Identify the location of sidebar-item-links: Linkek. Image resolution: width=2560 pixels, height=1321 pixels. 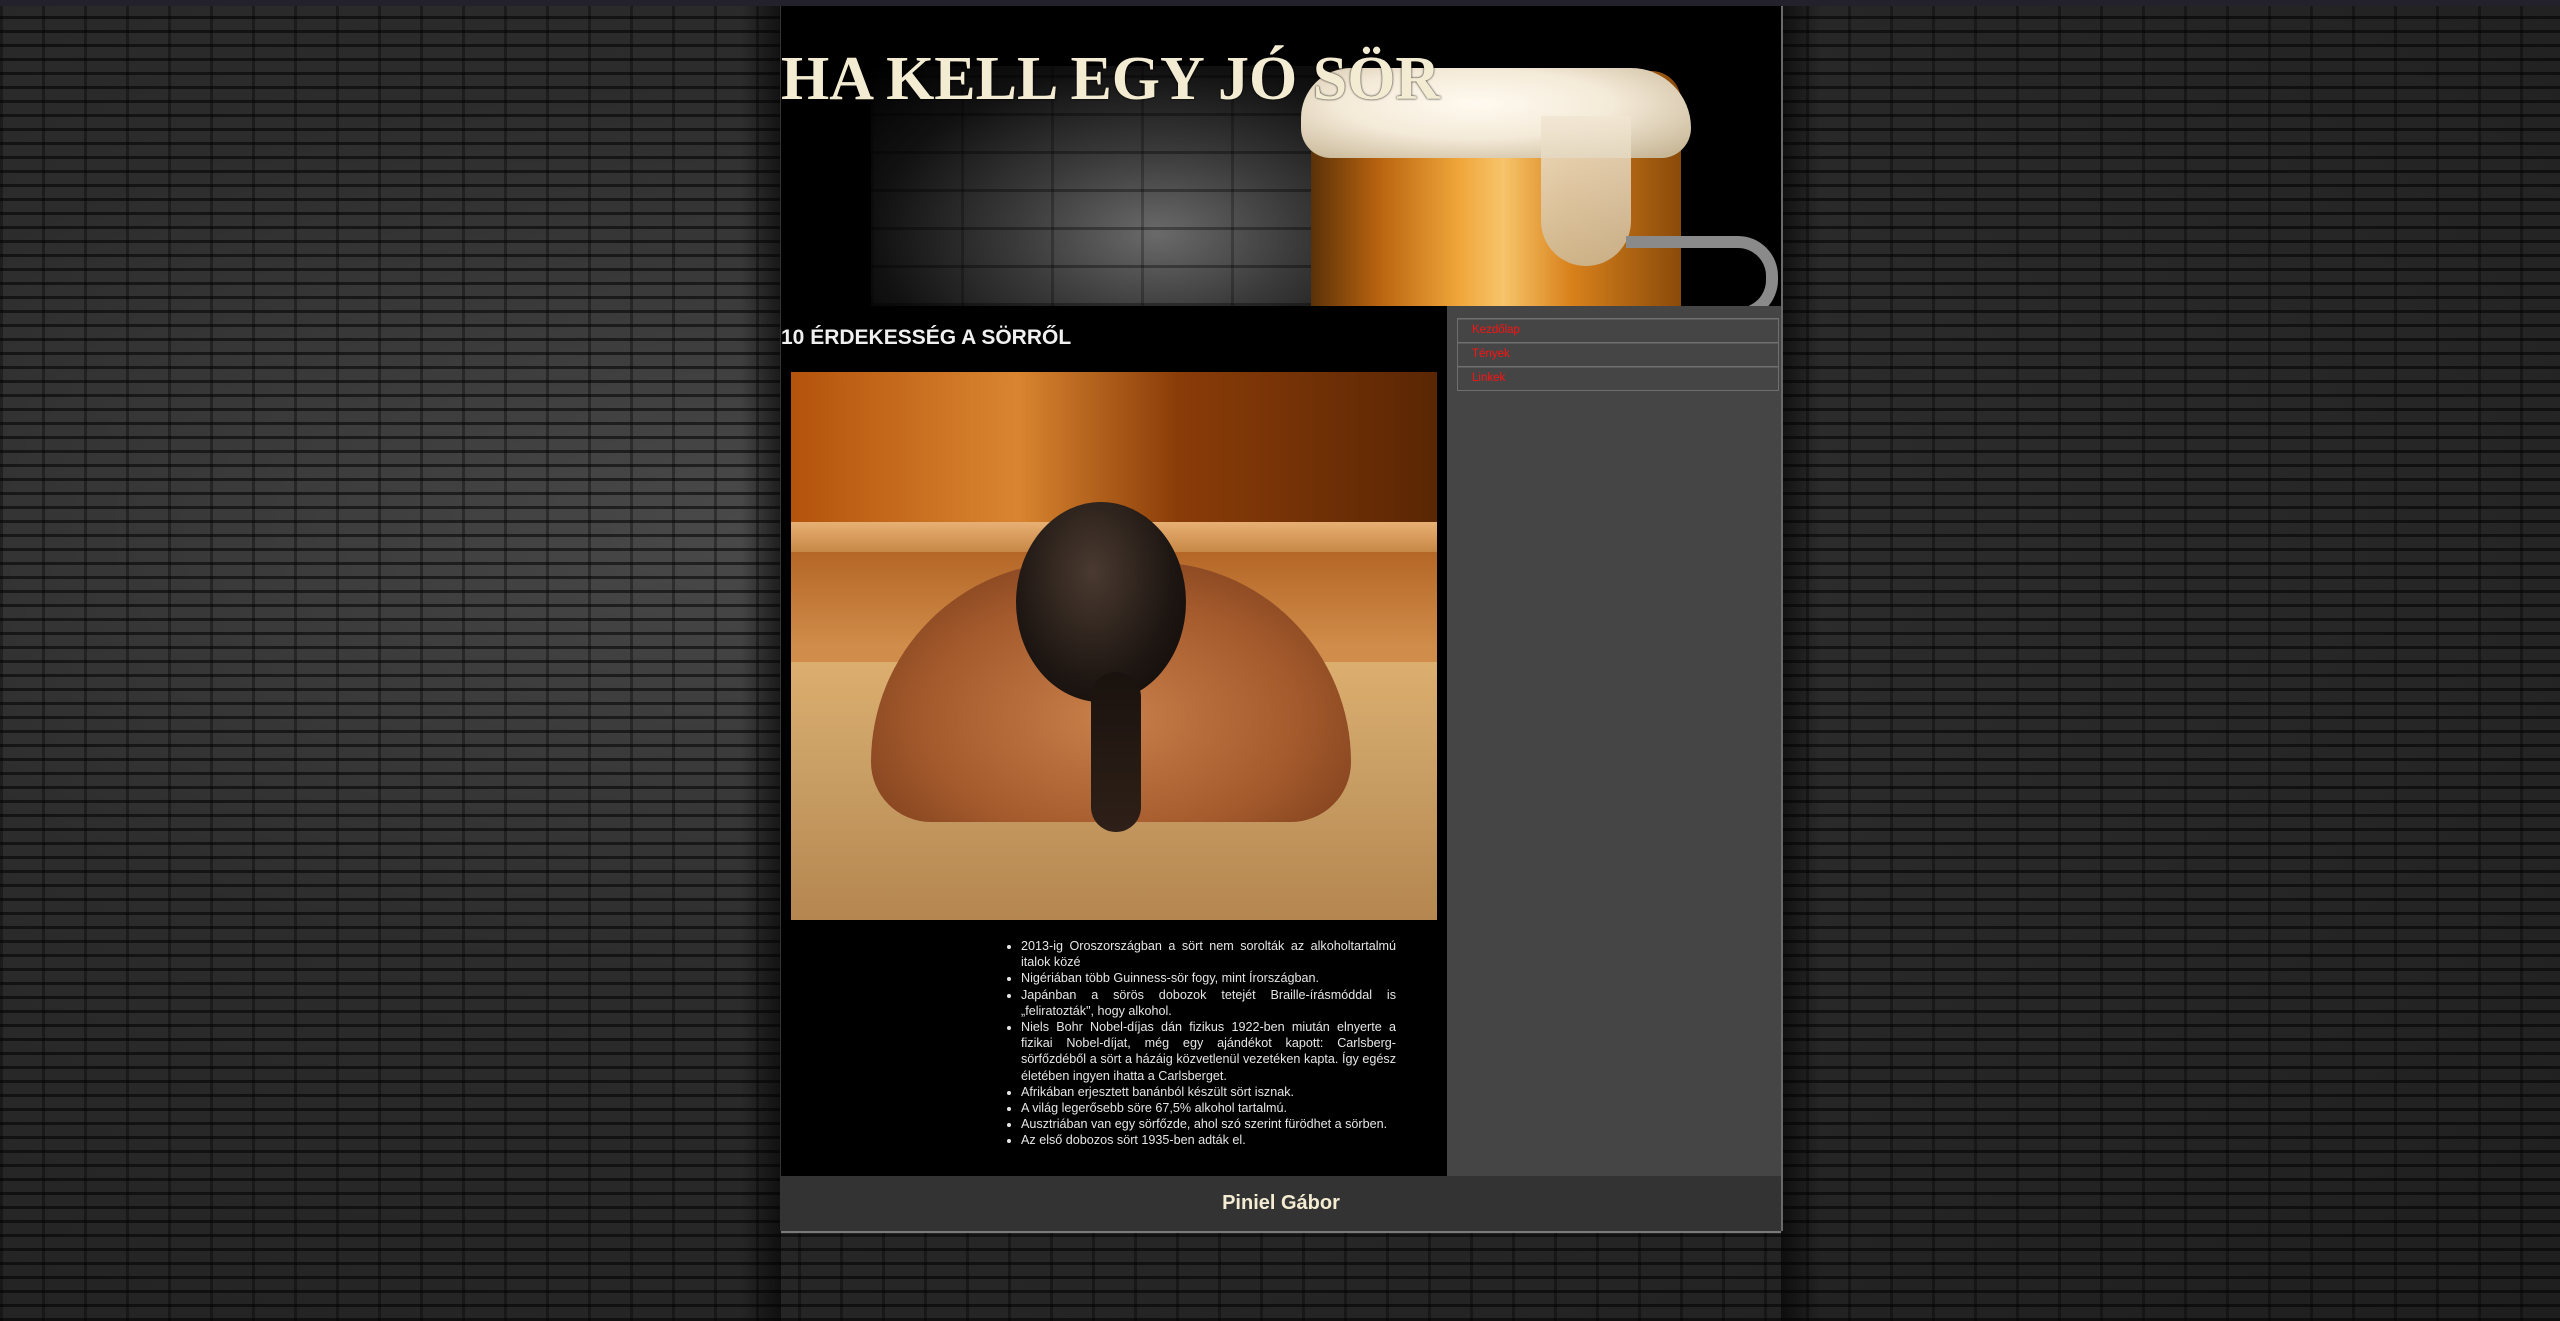
(1618, 378).